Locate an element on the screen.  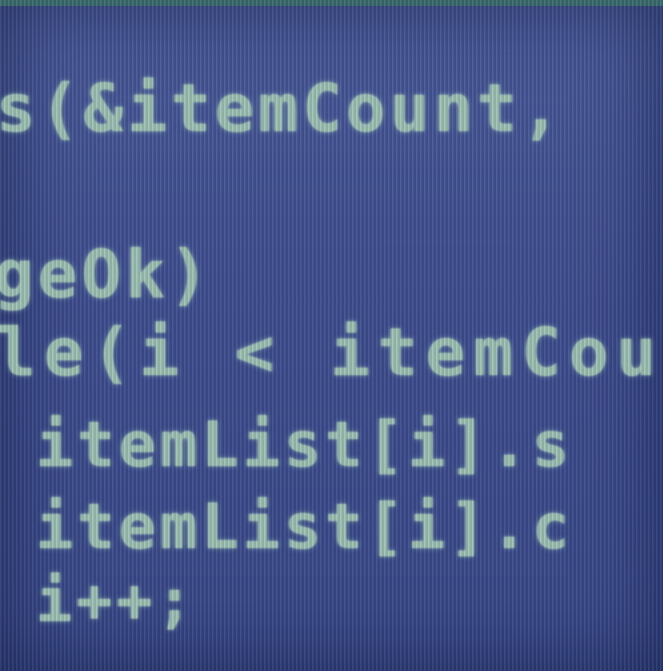
code-line-2: geOk) is located at coordinates (106, 274).